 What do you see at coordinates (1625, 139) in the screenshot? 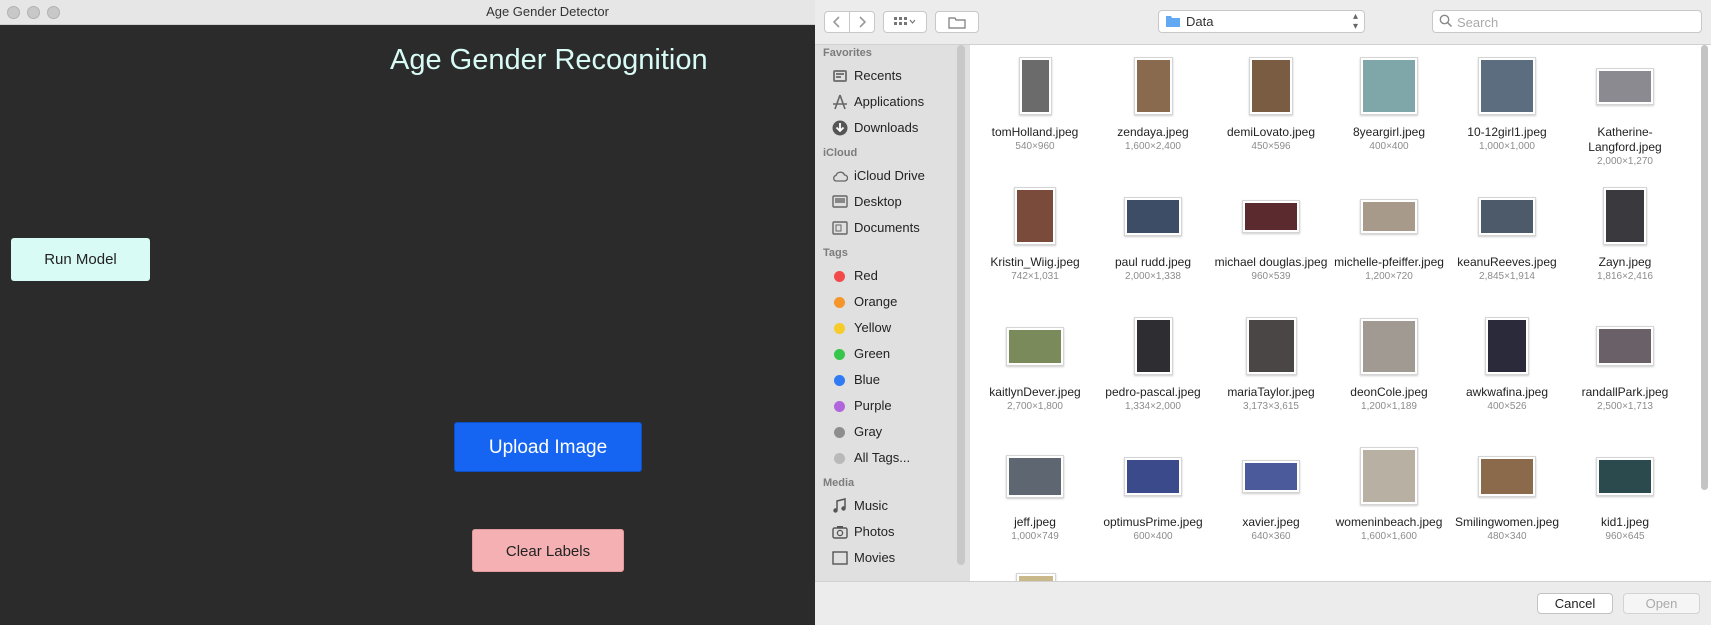
I see `file-name: Katherine-Langford.jpeg` at bounding box center [1625, 139].